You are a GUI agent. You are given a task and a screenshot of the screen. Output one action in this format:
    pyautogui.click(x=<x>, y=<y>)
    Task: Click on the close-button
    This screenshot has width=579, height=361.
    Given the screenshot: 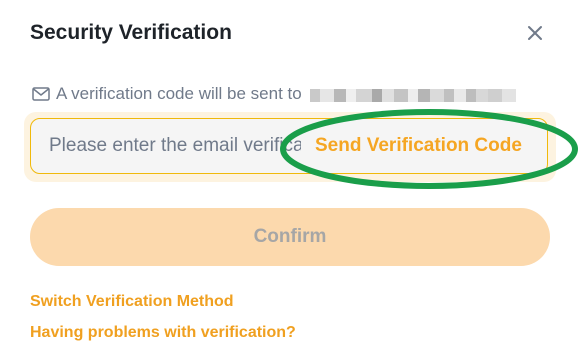 What is the action you would take?
    pyautogui.click(x=535, y=33)
    